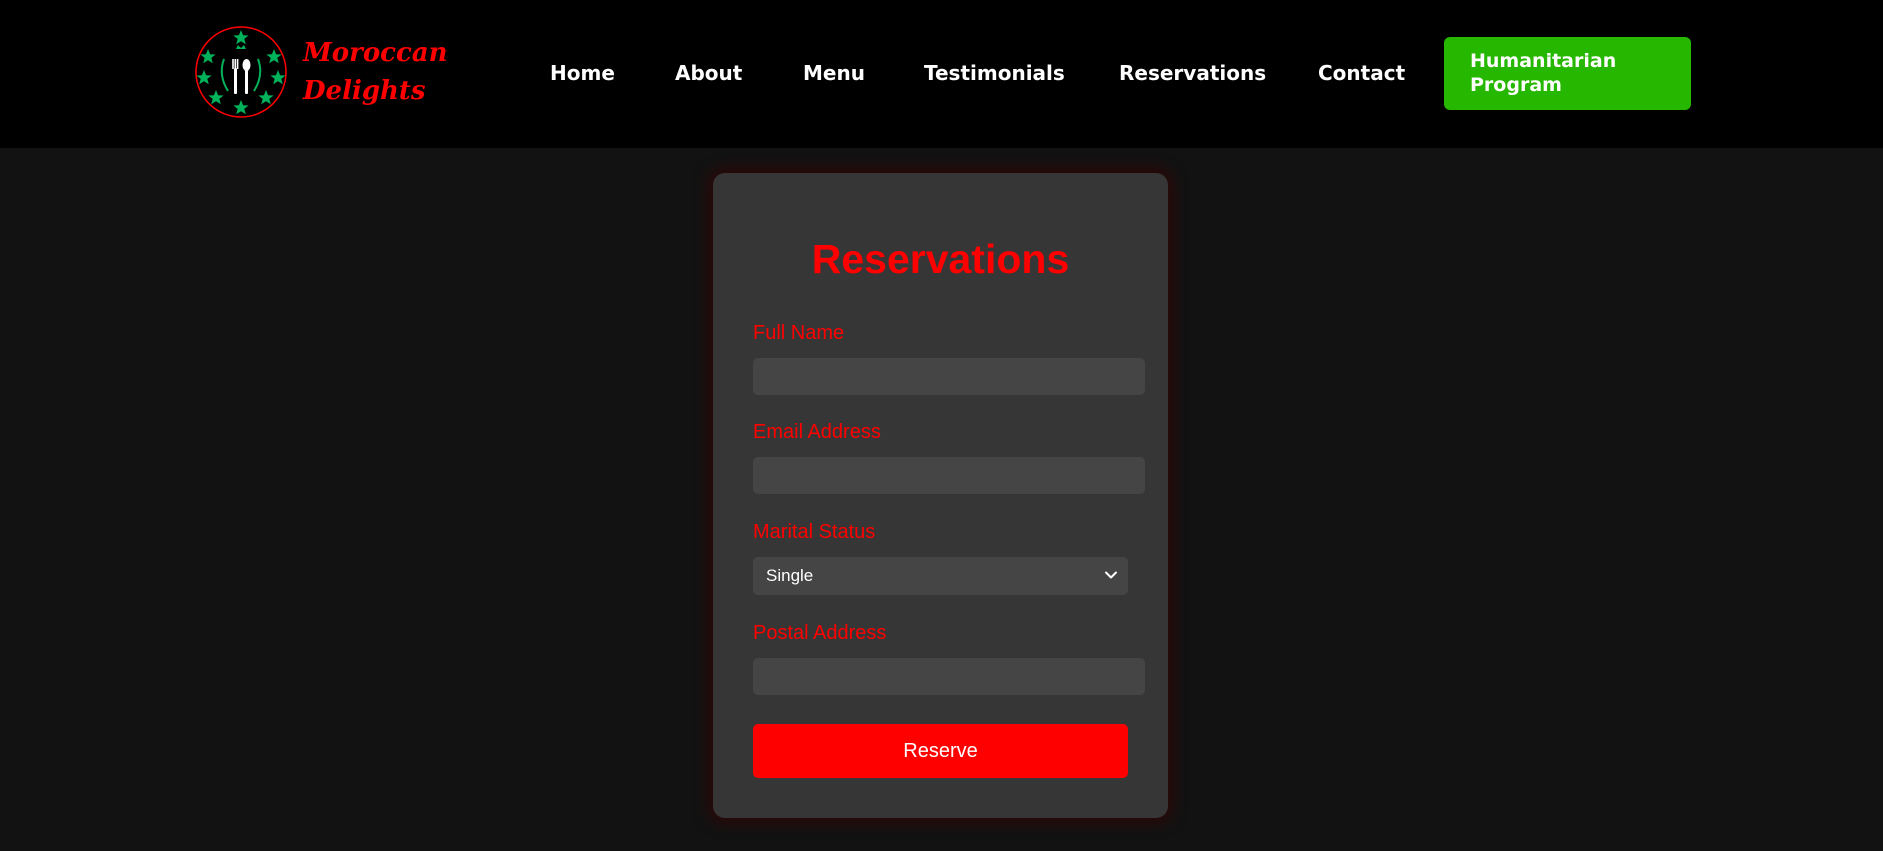 The image size is (1883, 851). What do you see at coordinates (1361, 73) in the screenshot?
I see `nav-item-contact: Contact` at bounding box center [1361, 73].